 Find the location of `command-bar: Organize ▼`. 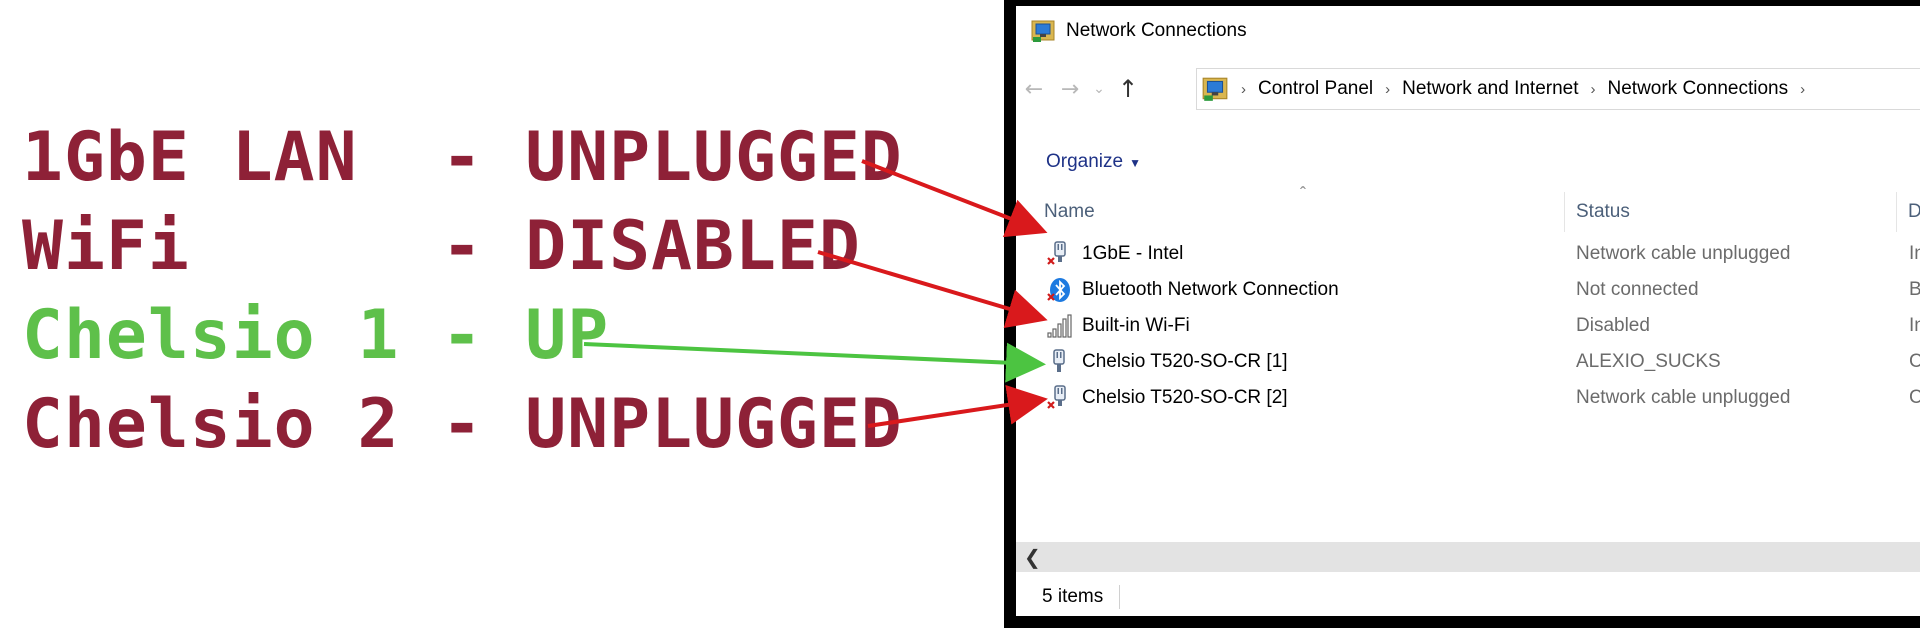

command-bar: Organize ▼ is located at coordinates (1468, 162).